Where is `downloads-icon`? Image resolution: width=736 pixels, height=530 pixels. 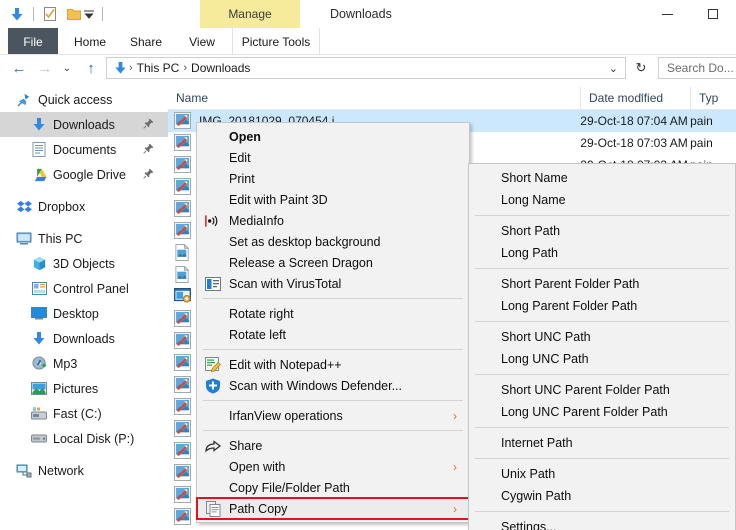 downloads-icon is located at coordinates (17, 14).